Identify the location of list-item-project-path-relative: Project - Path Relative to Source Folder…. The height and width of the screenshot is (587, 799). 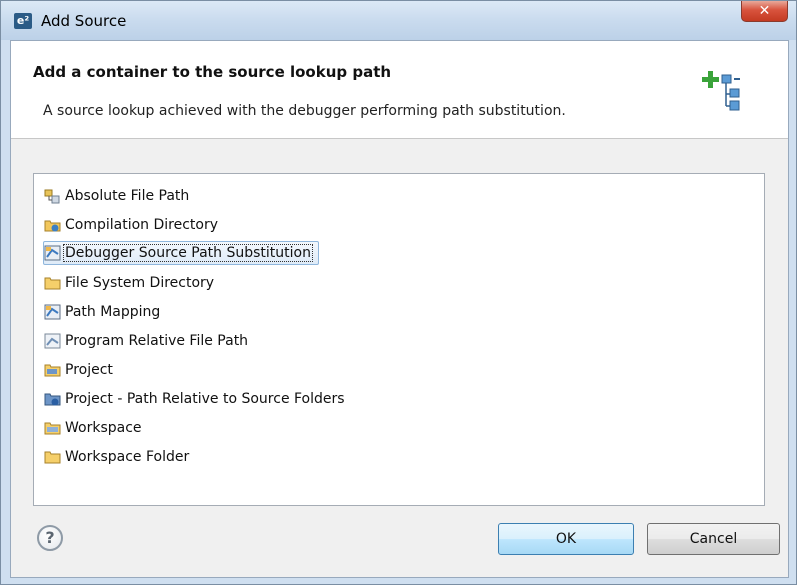
(195, 399).